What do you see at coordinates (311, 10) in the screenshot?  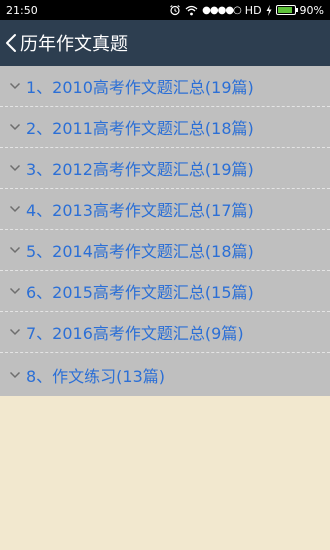 I see `battery-percent: 90%` at bounding box center [311, 10].